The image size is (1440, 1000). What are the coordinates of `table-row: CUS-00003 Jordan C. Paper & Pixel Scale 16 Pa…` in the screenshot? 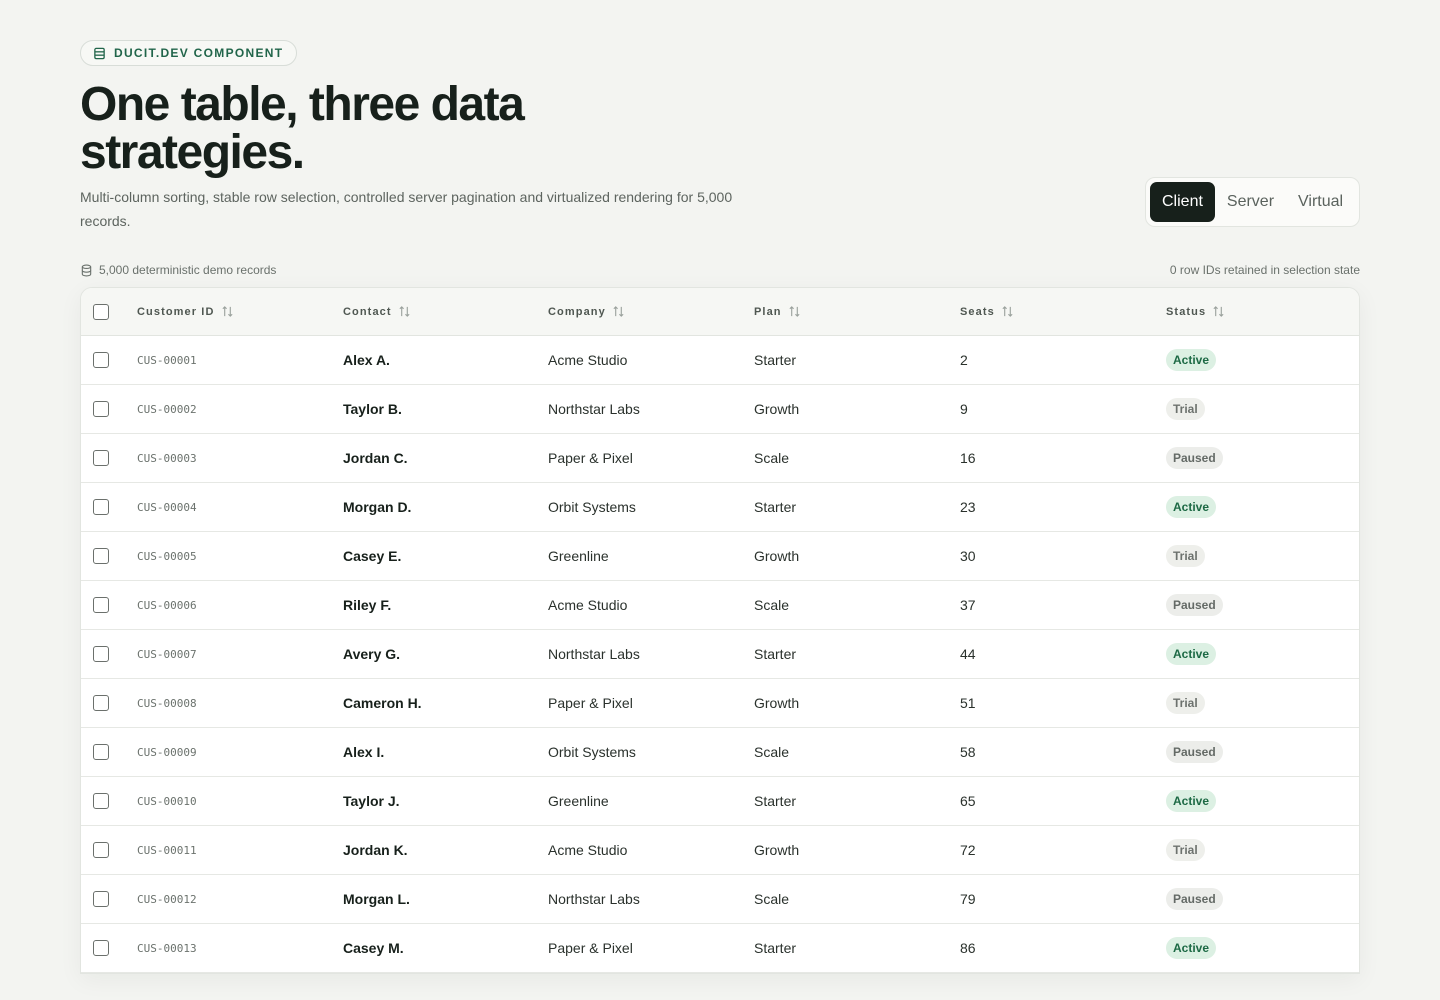 It's located at (720, 458).